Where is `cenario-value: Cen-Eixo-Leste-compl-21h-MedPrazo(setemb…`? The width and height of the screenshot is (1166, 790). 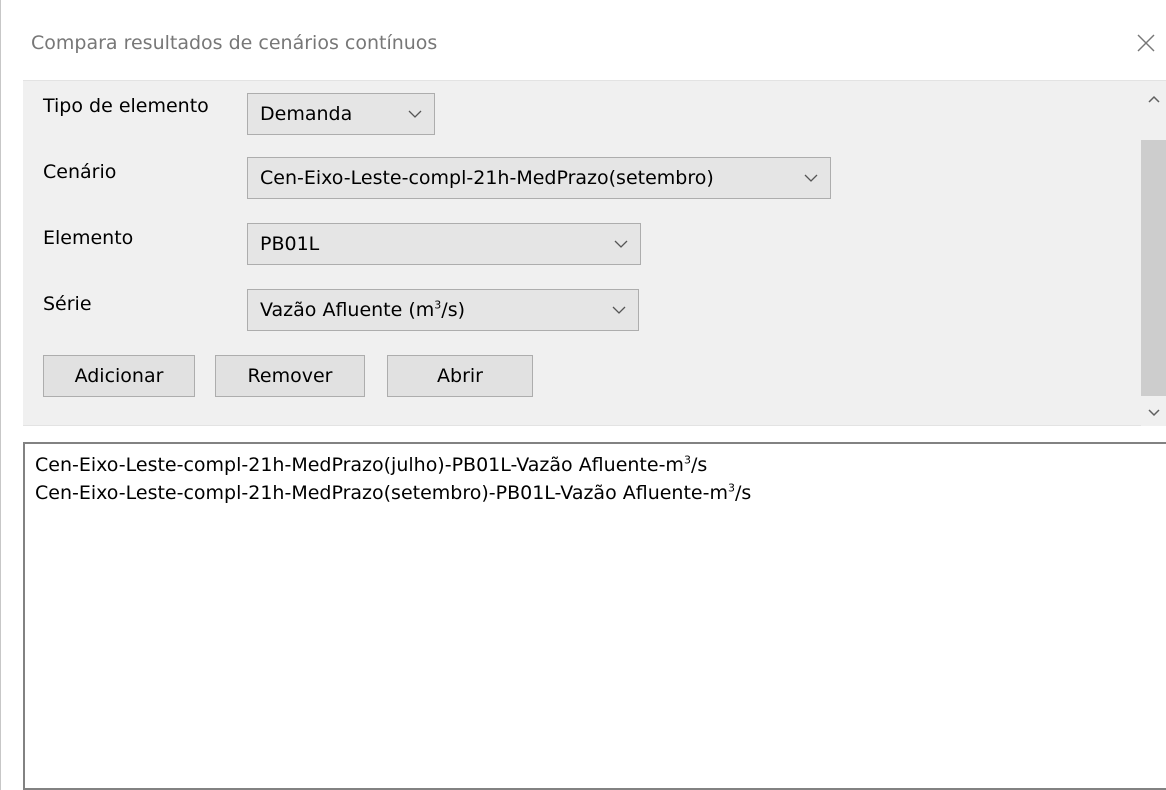 cenario-value: Cen-Eixo-Leste-compl-21h-MedPrazo(setemb… is located at coordinates (487, 178).